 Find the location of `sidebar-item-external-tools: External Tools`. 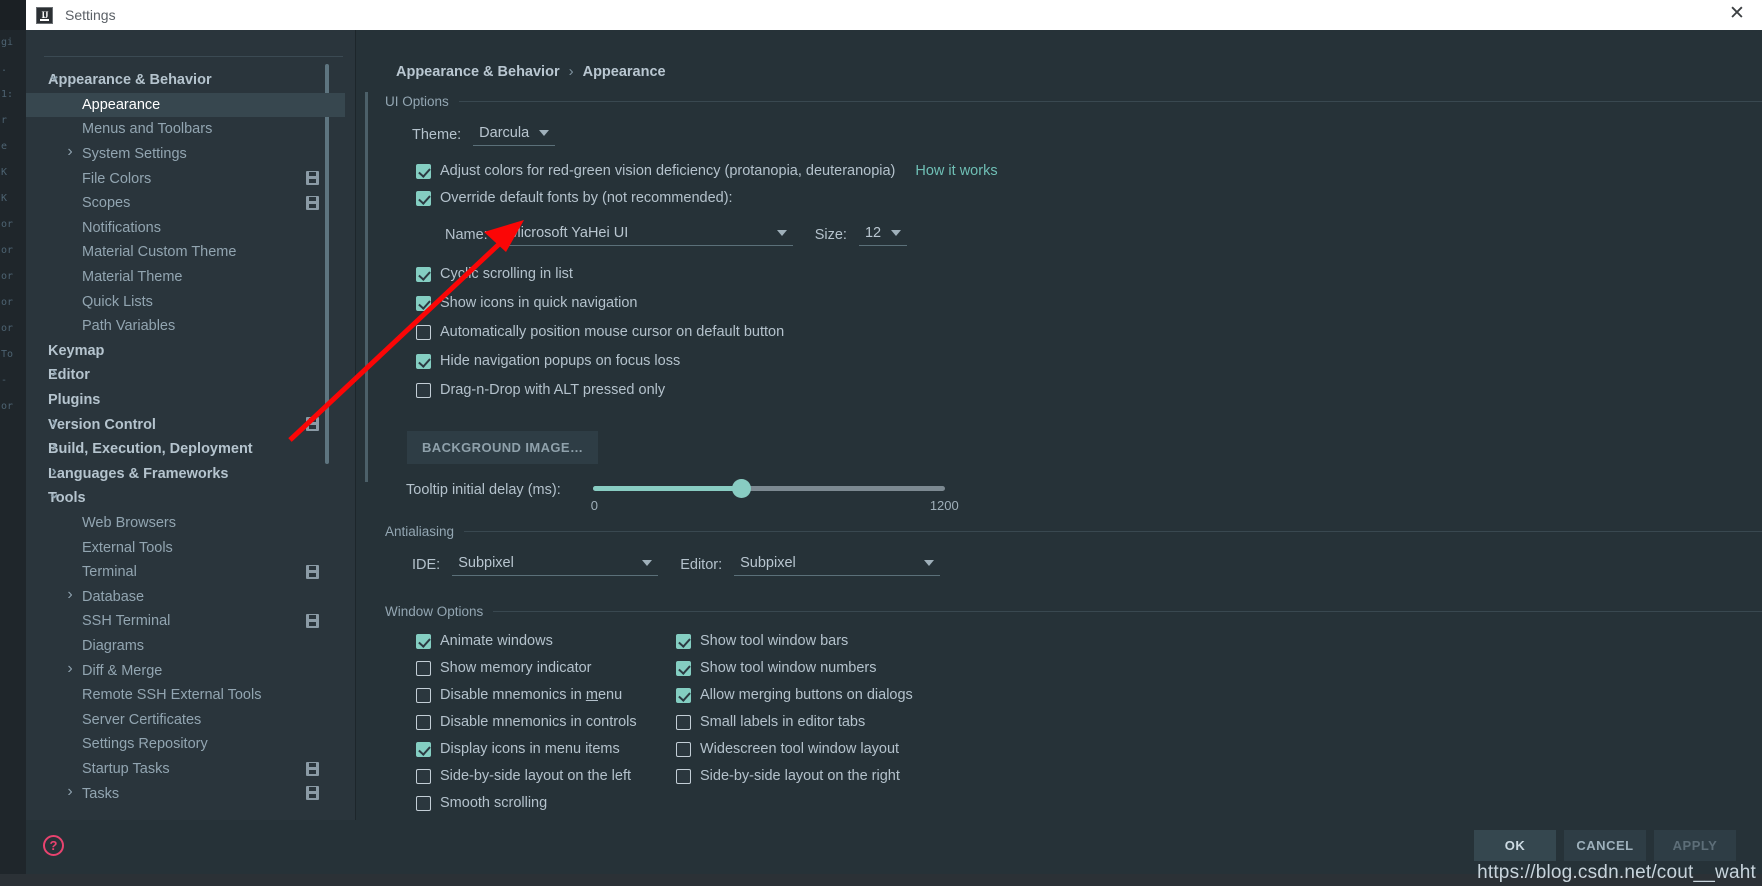

sidebar-item-external-tools: External Tools is located at coordinates (185, 547).